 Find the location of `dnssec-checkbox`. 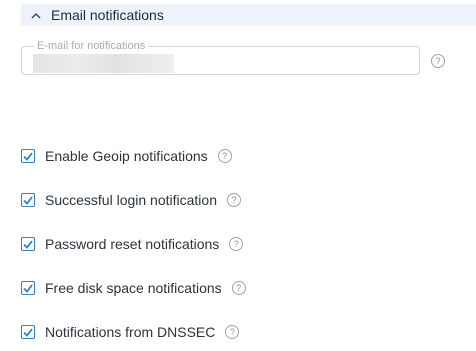

dnssec-checkbox is located at coordinates (28, 332).